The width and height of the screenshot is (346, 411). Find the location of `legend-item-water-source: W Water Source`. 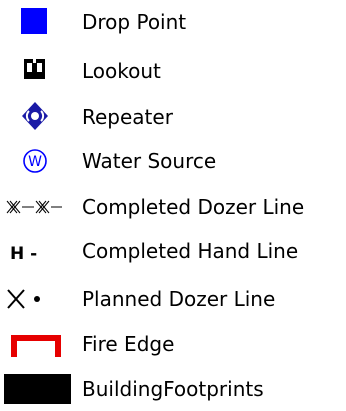

legend-item-water-source: W Water Source is located at coordinates (173, 161).